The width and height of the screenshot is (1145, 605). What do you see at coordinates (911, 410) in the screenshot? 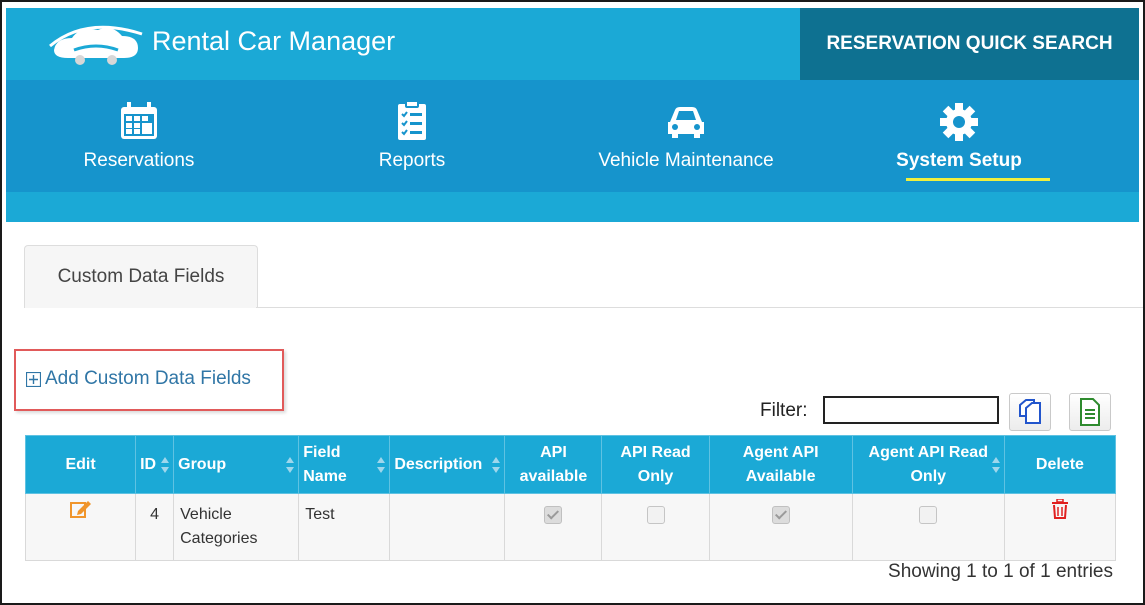
I see `filter-input` at bounding box center [911, 410].